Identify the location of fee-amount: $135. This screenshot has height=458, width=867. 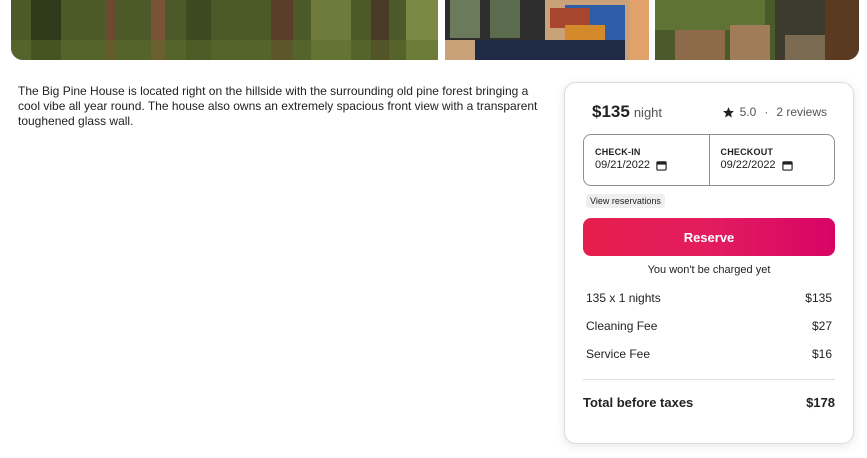
(818, 298).